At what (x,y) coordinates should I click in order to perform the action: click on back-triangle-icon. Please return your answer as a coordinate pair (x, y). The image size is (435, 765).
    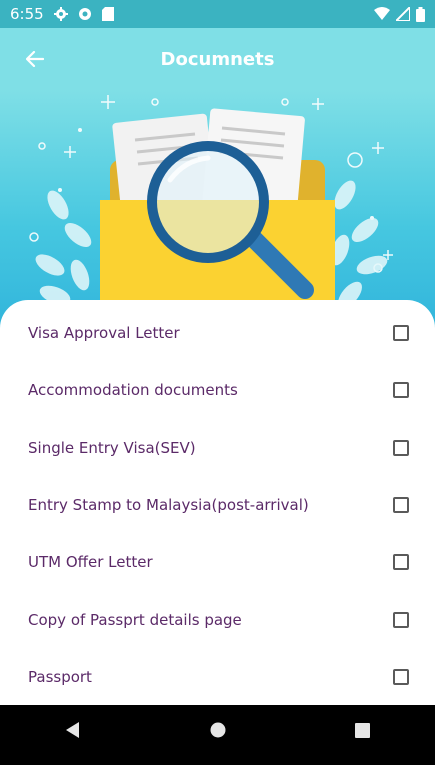
    Looking at the image, I should click on (72, 730).